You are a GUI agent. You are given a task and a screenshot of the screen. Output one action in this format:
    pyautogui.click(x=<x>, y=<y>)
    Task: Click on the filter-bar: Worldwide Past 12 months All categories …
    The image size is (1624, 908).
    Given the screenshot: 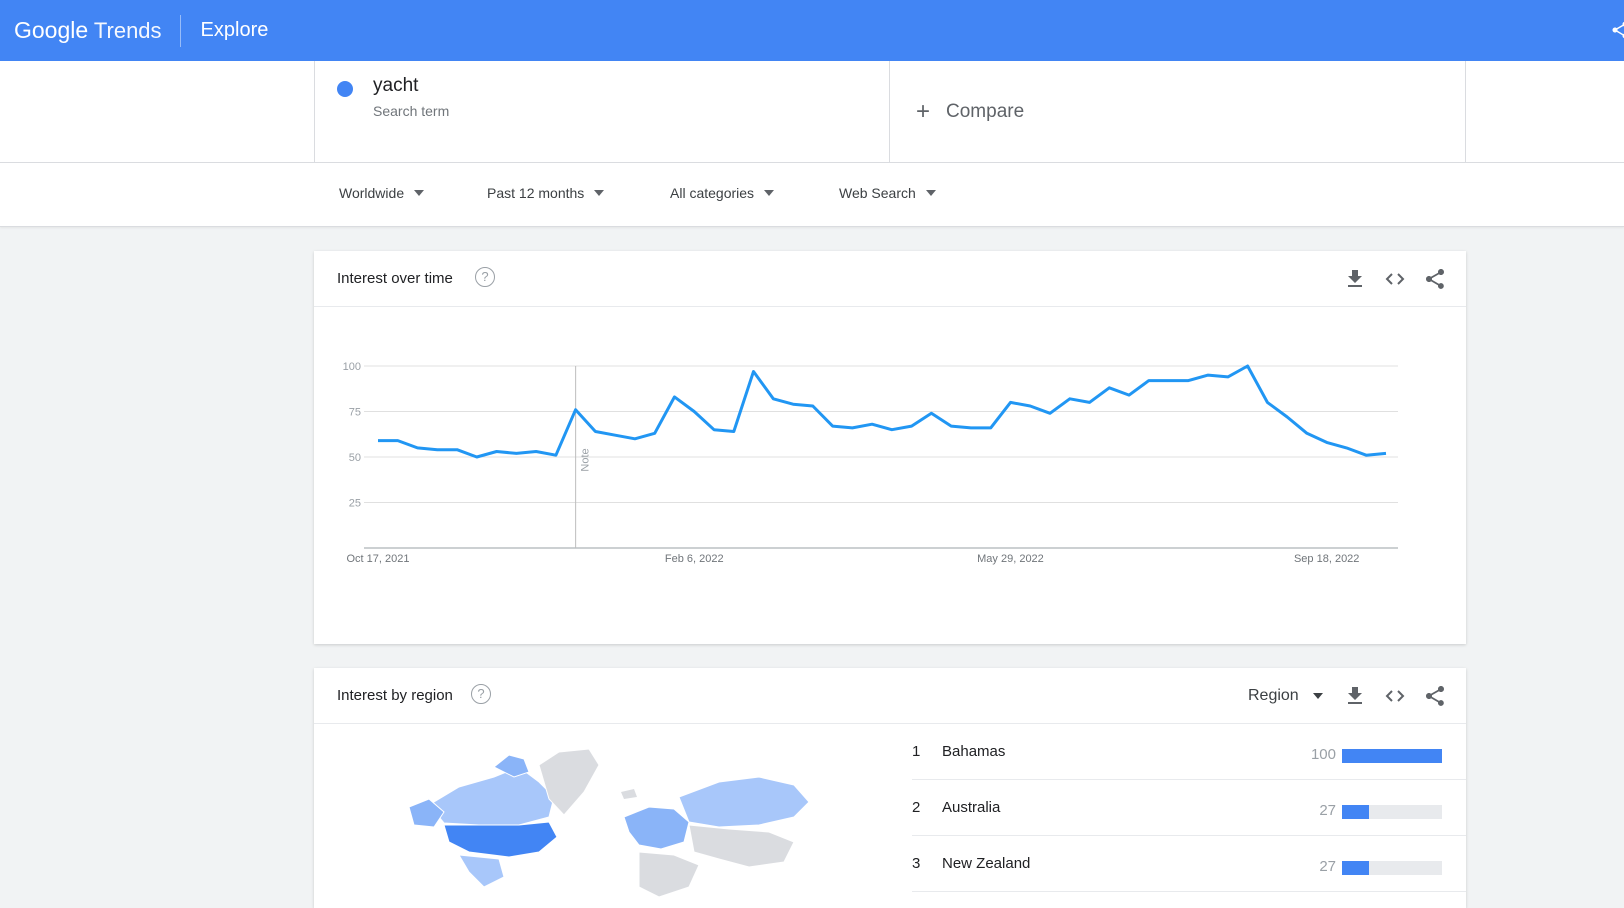 What is the action you would take?
    pyautogui.click(x=812, y=195)
    